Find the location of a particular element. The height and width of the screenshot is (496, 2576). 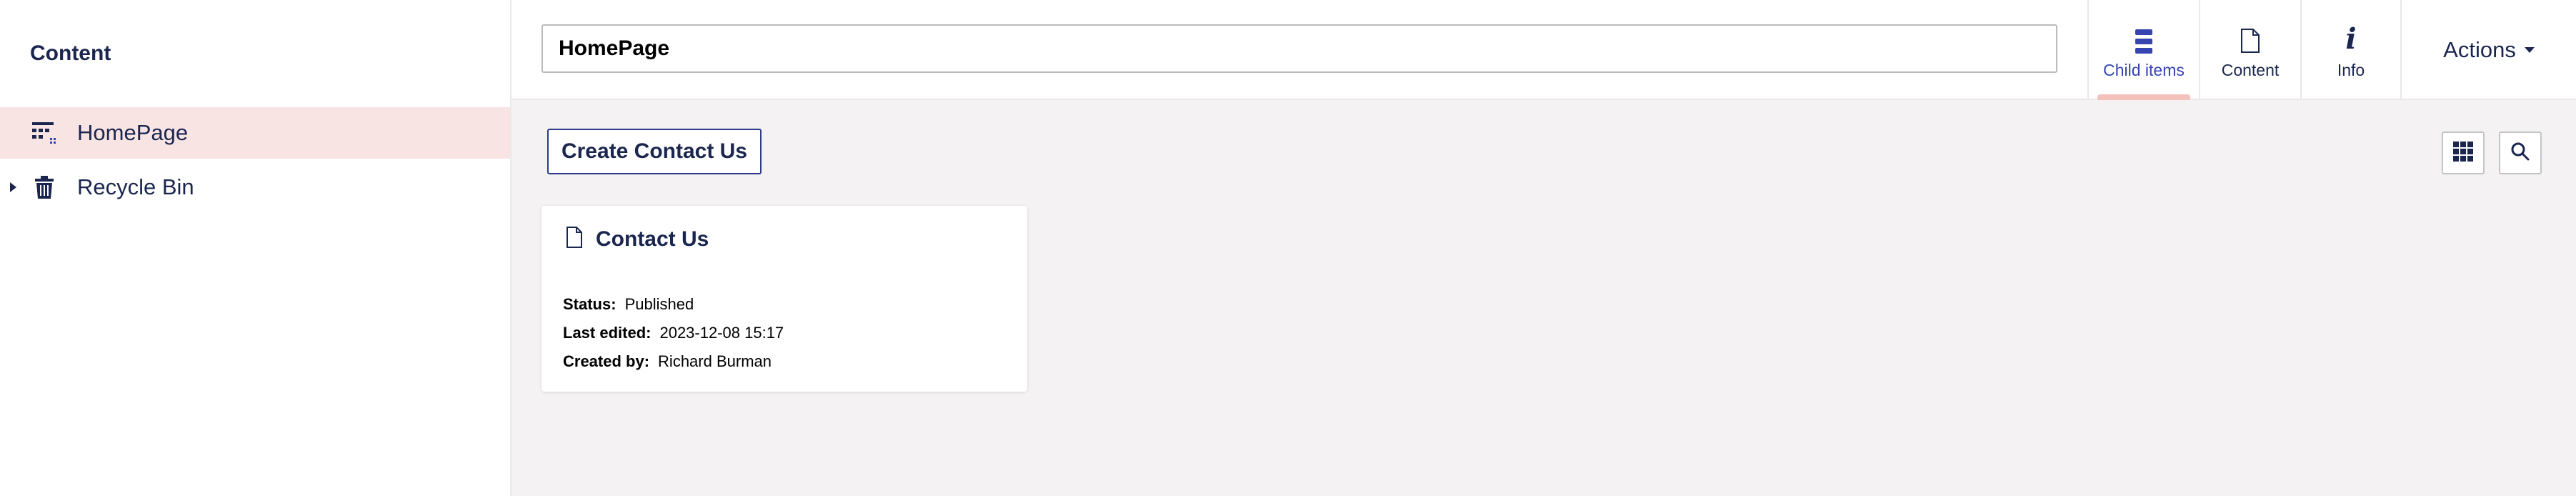

search-icon is located at coordinates (2520, 153).